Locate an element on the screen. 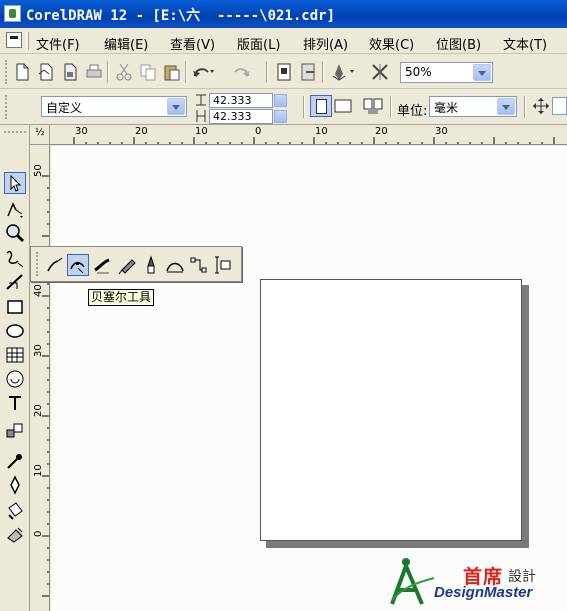 This screenshot has height=611, width=567. launcher-icon is located at coordinates (343, 72).